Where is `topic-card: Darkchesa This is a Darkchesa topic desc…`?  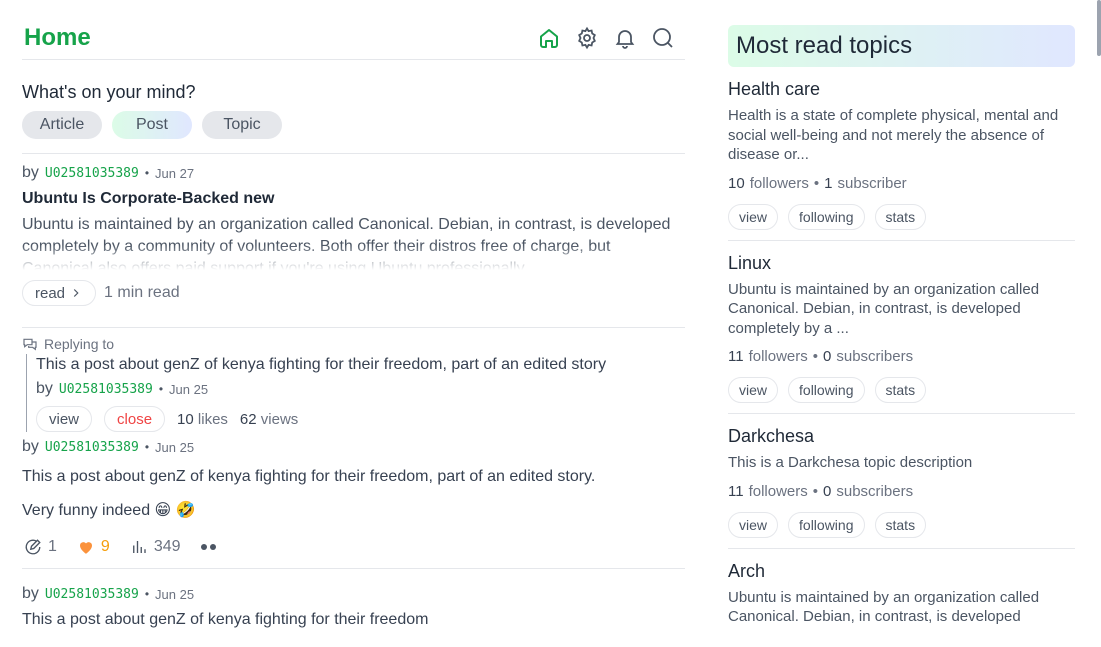 topic-card: Darkchesa This is a Darkchesa topic desc… is located at coordinates (901, 481).